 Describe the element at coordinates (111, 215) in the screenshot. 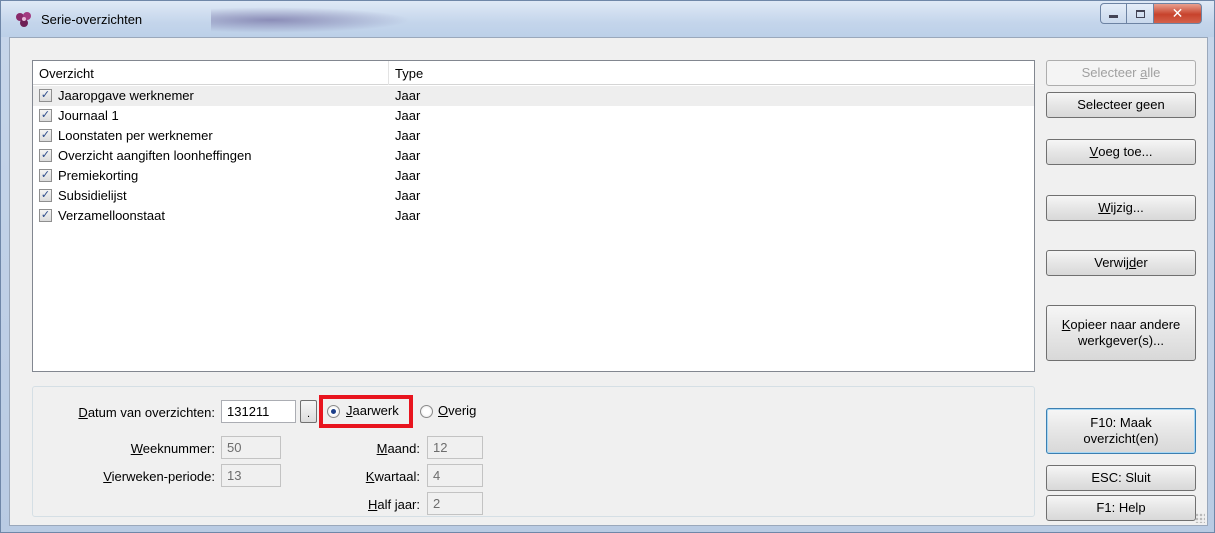

I see `list-item-name: Verzamelloonstaat` at that location.